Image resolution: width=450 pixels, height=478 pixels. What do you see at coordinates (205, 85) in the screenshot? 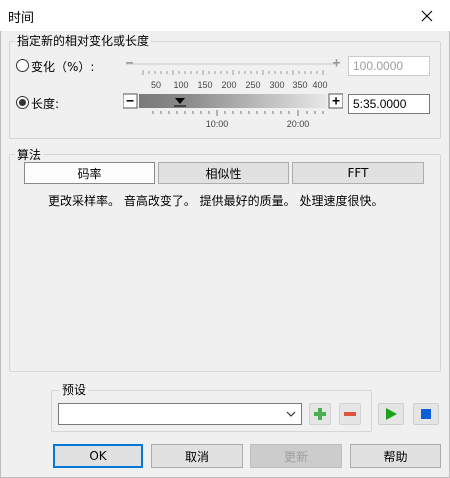
I see `change-tick-label: 150` at bounding box center [205, 85].